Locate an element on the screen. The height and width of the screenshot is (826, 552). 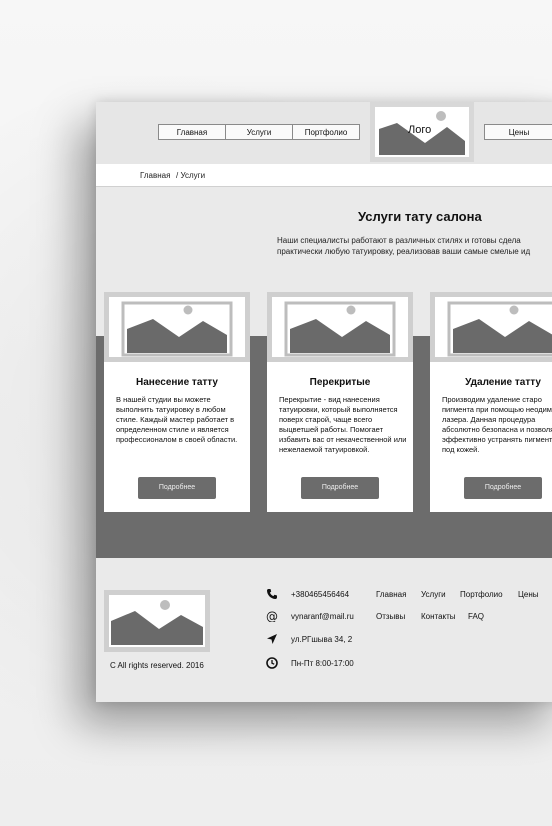
footer-link-services: Услуги is located at coordinates (433, 594).